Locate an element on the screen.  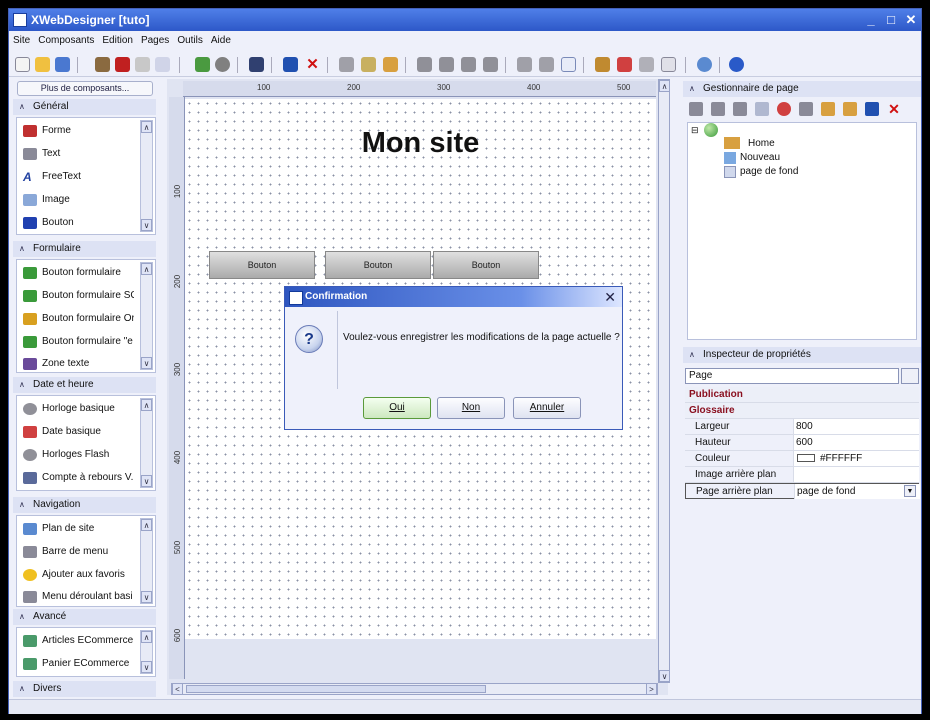
page-add-icon is located at coordinates (696, 109).